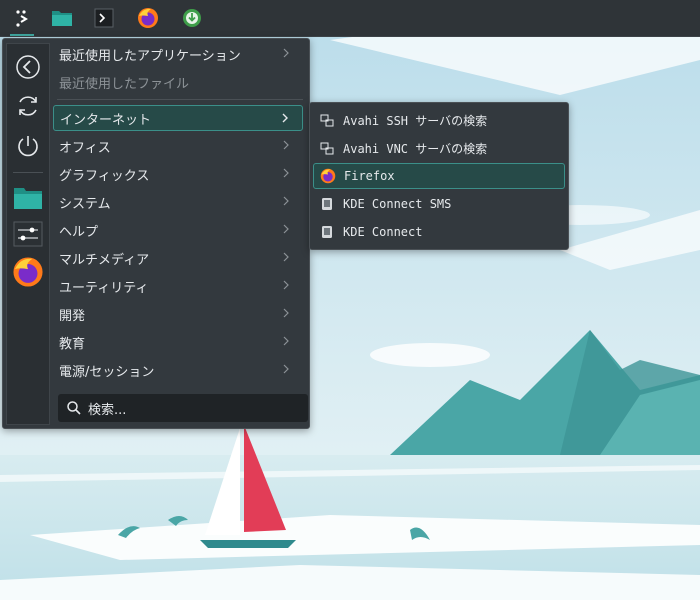 The width and height of the screenshot is (700, 600). What do you see at coordinates (28, 172) in the screenshot?
I see `sidebar-divider` at bounding box center [28, 172].